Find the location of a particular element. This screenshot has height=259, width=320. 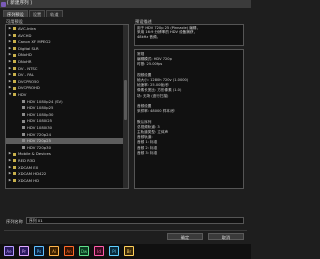

tree-folder-item: ▶ DNxHR is located at coordinates (65, 61).